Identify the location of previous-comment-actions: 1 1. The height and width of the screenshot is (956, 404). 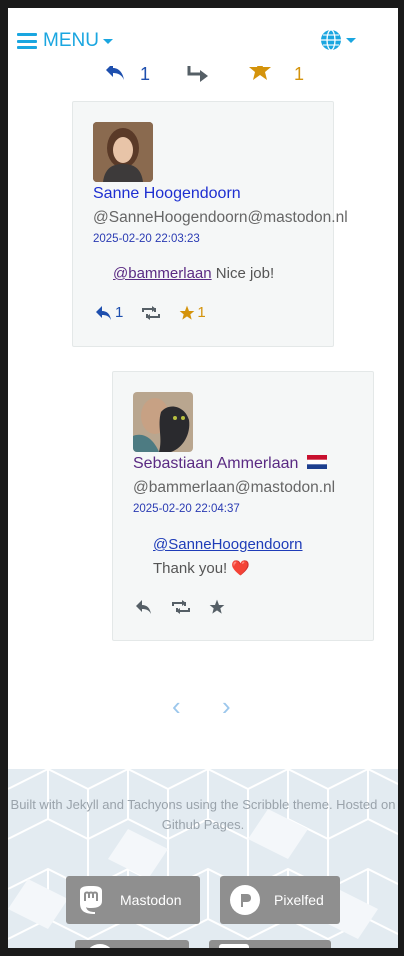
(208, 79).